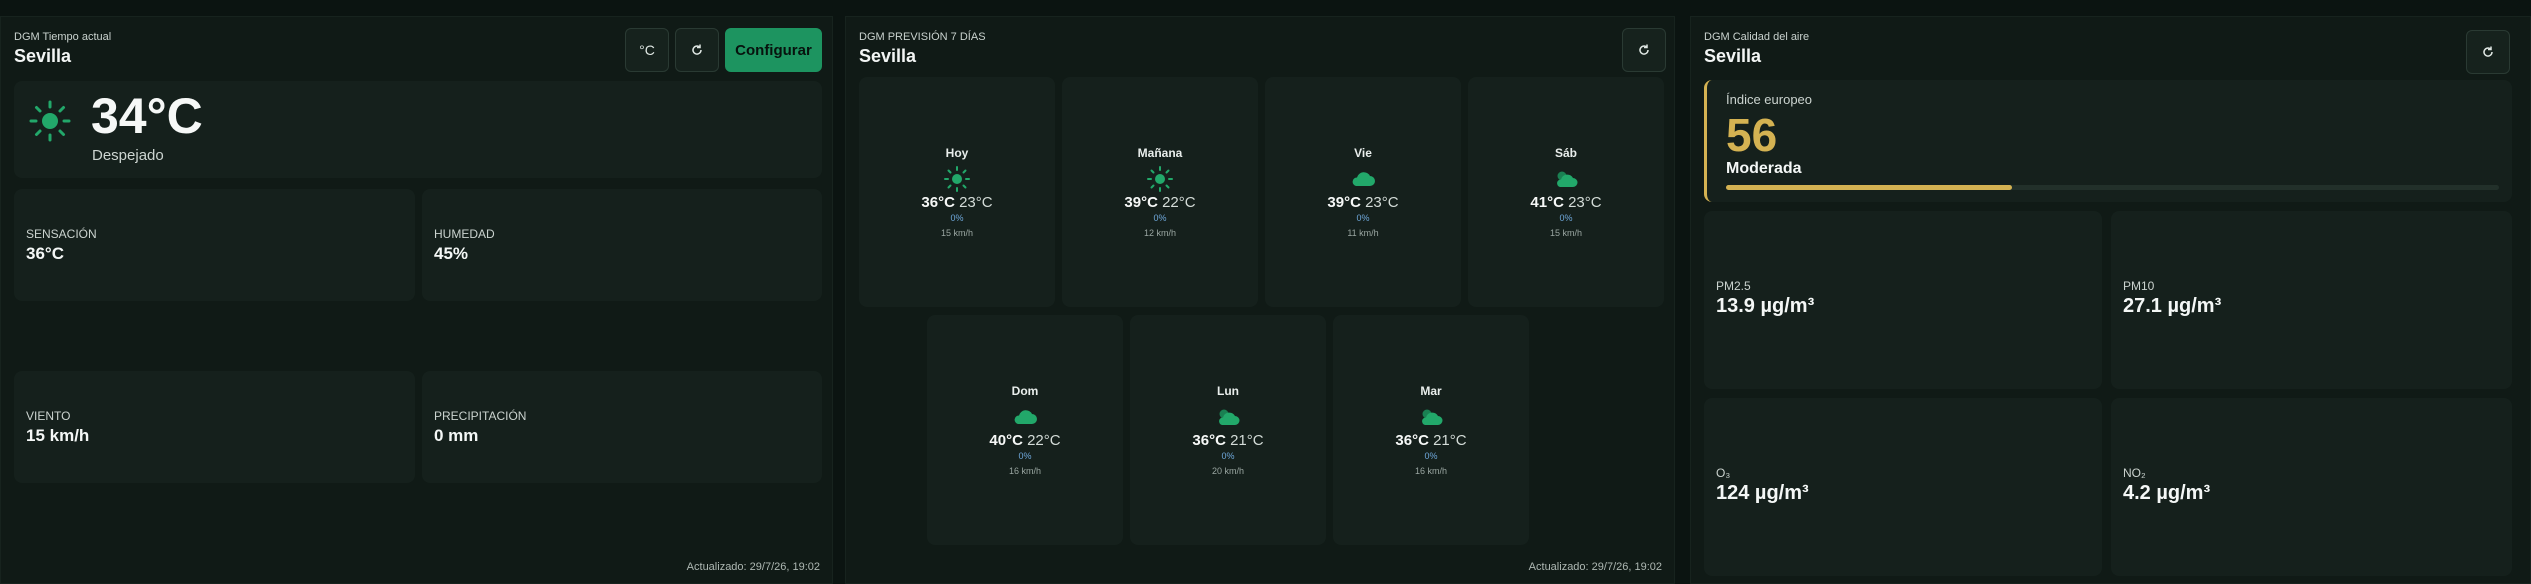  I want to click on air-refresh-button, so click(2488, 52).